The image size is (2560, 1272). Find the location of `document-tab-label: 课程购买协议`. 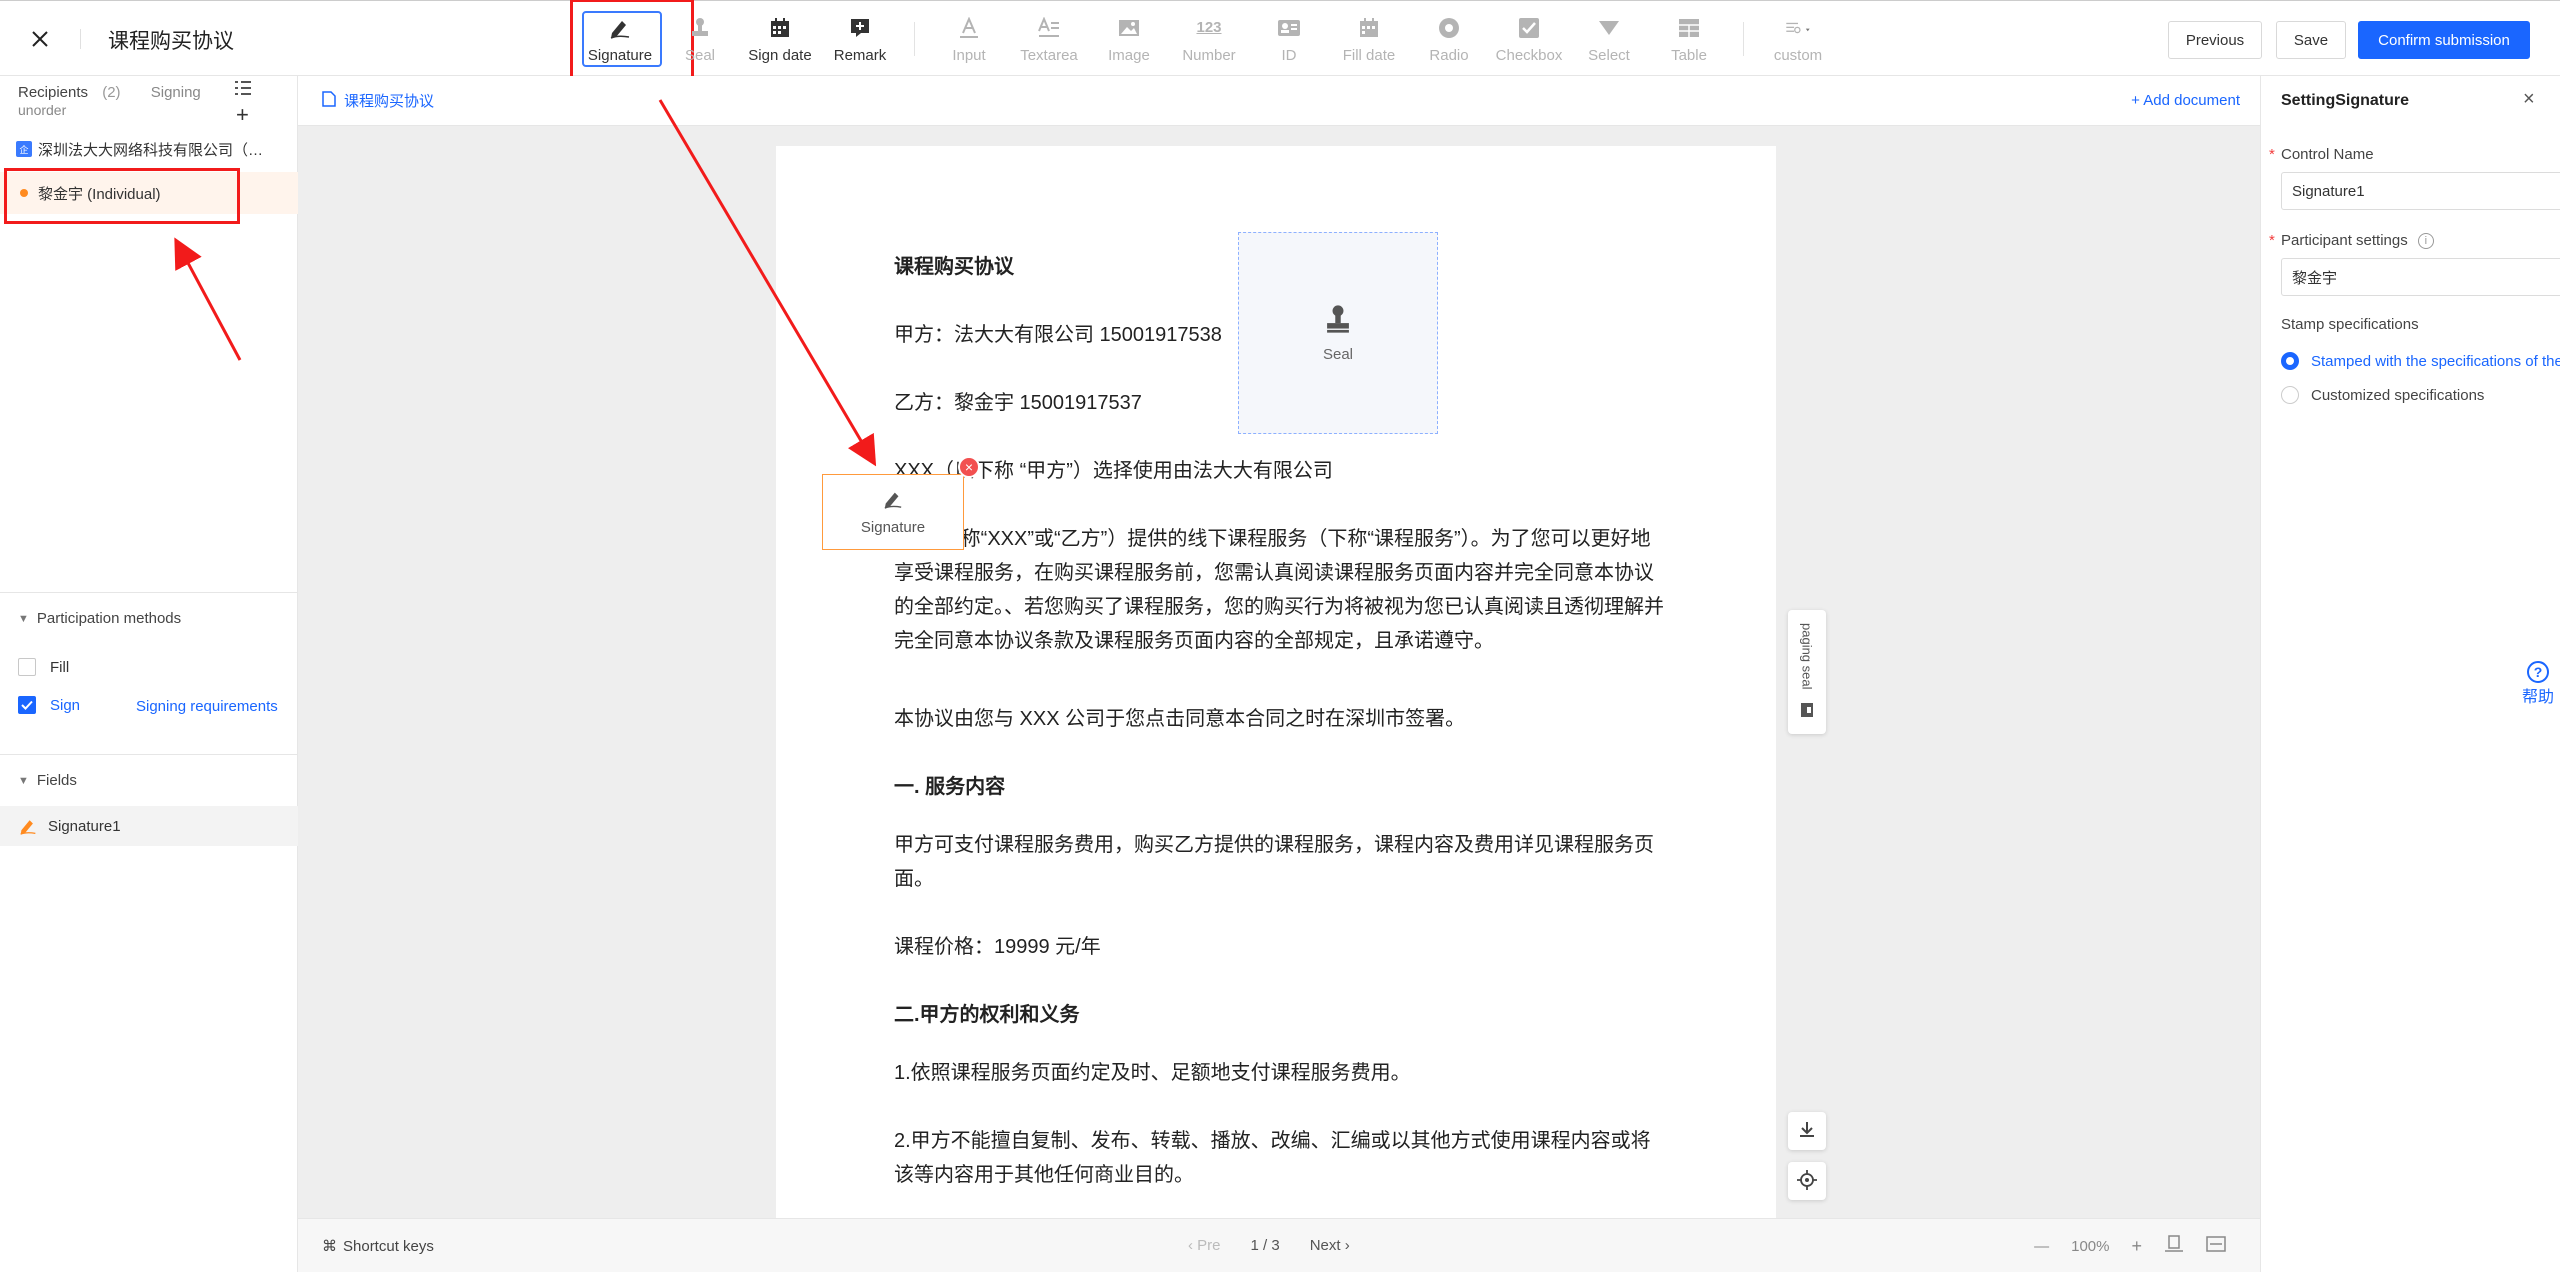

document-tab-label: 课程购买协议 is located at coordinates (389, 101).